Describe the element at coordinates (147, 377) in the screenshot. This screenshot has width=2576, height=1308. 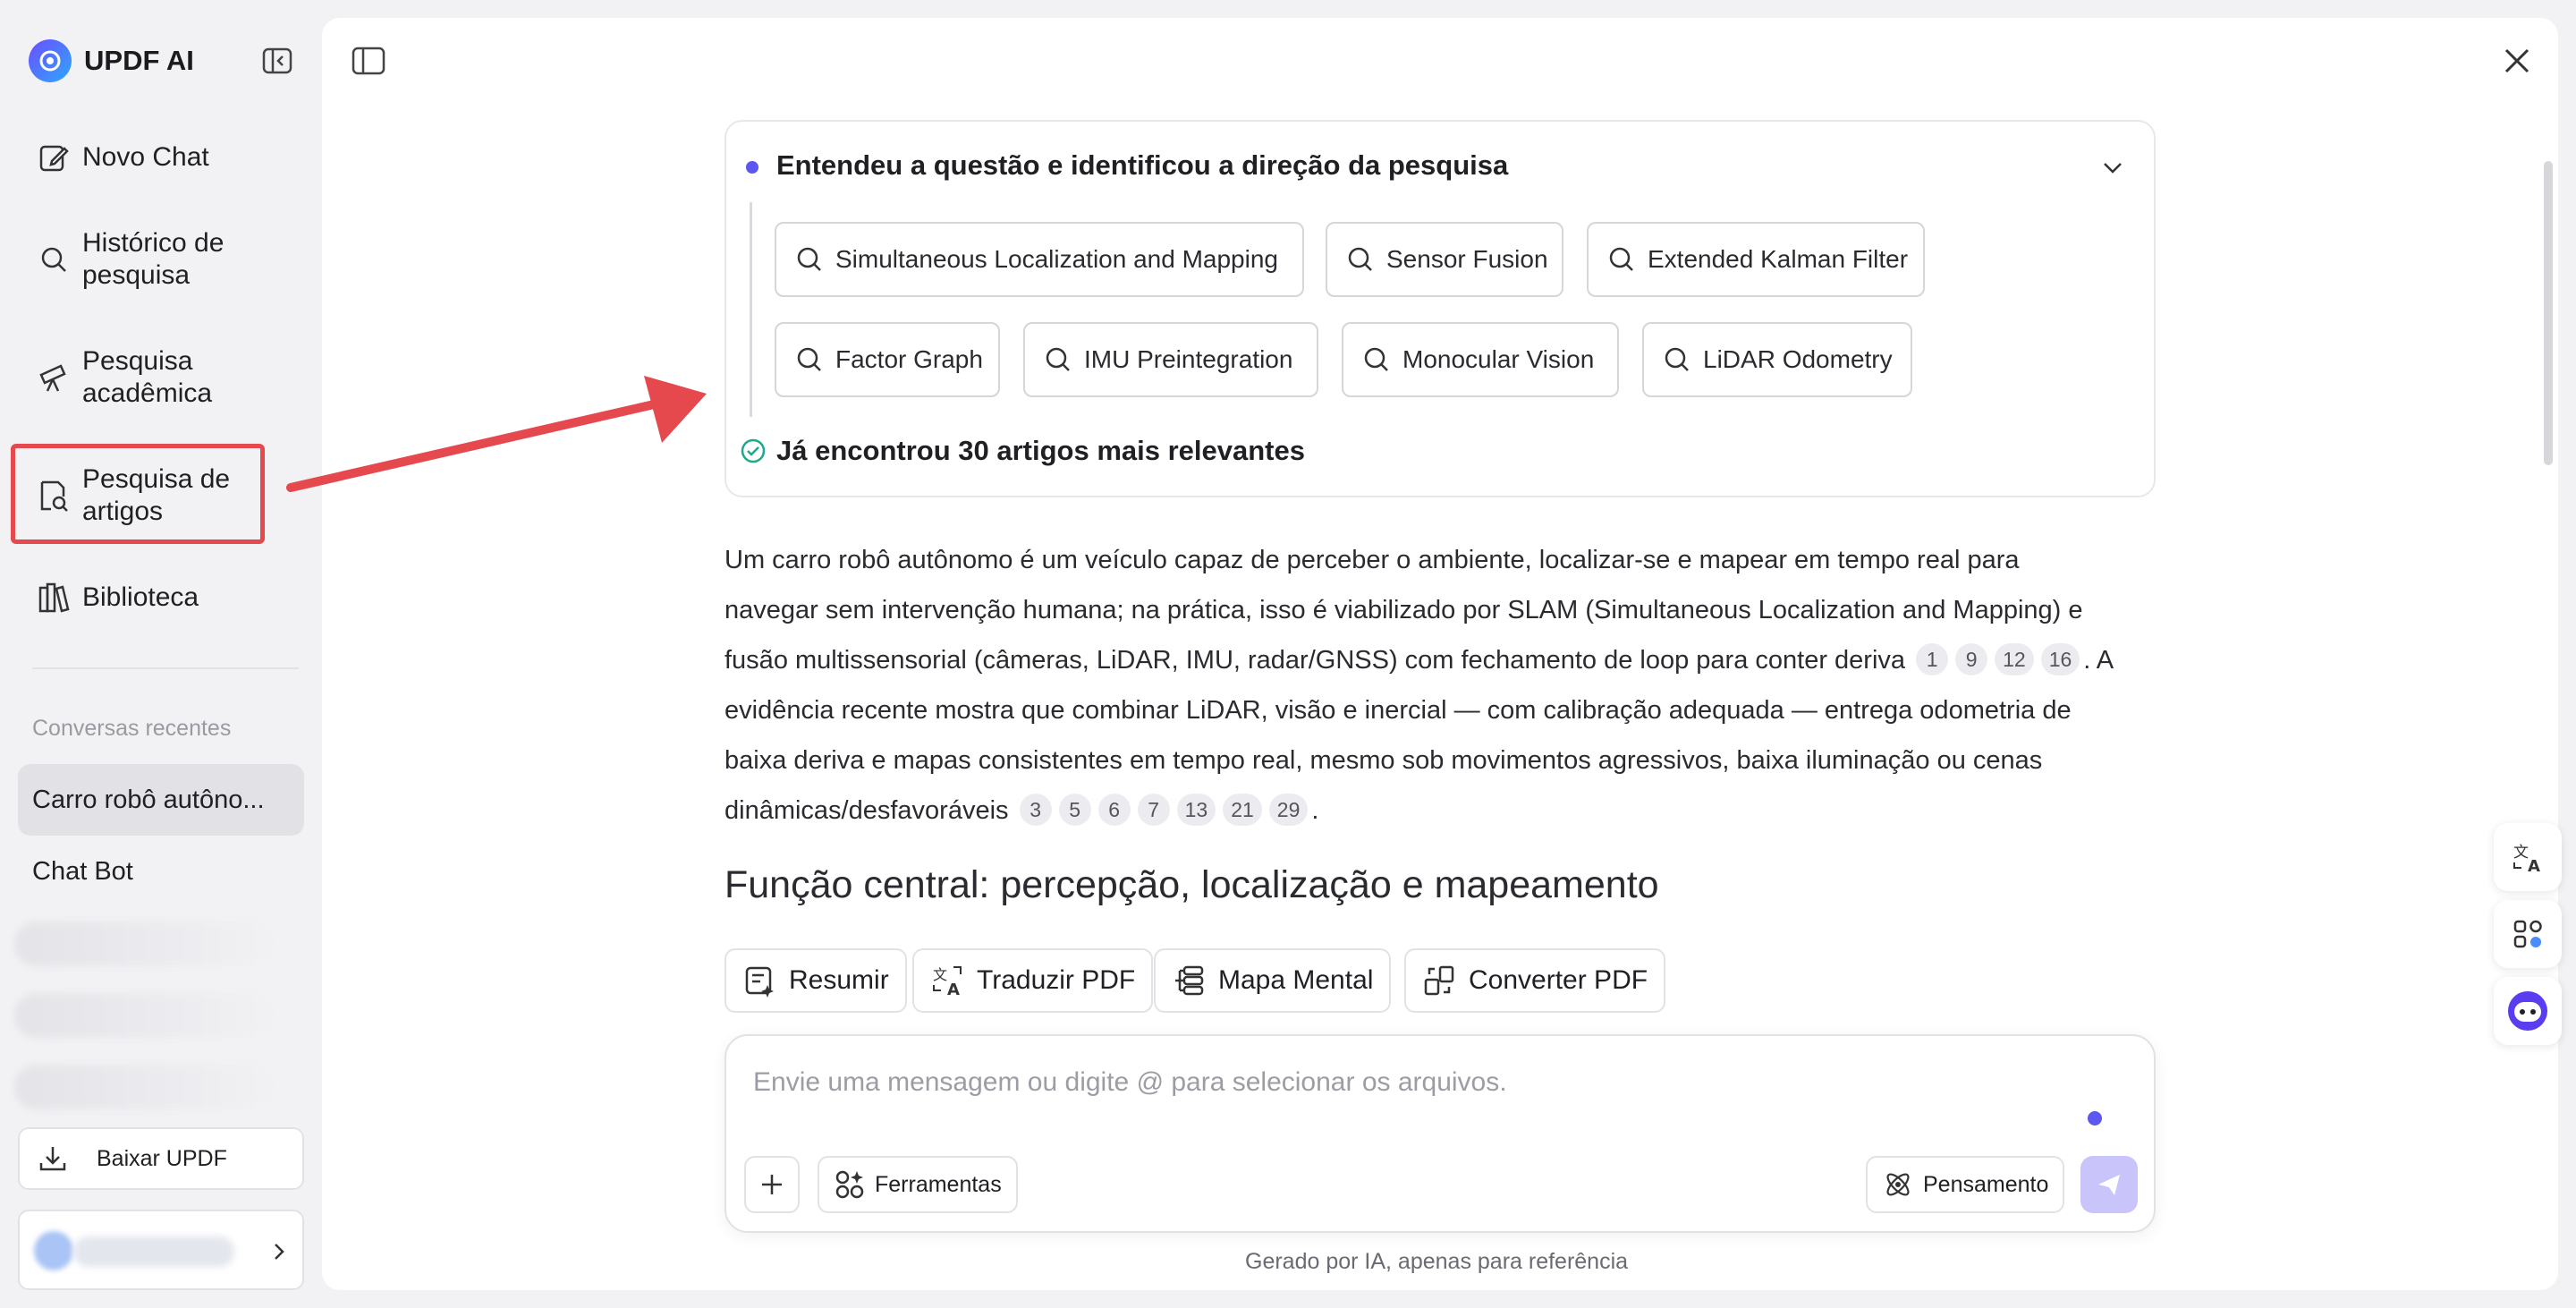
I see `sidebar-item-label: Pesquisa acadêmica` at that location.